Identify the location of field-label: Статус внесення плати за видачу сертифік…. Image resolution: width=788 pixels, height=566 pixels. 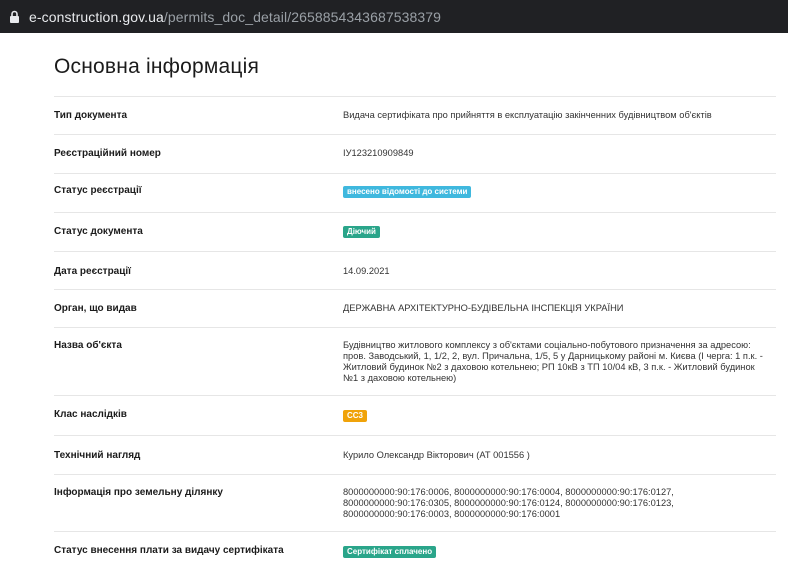
(169, 550).